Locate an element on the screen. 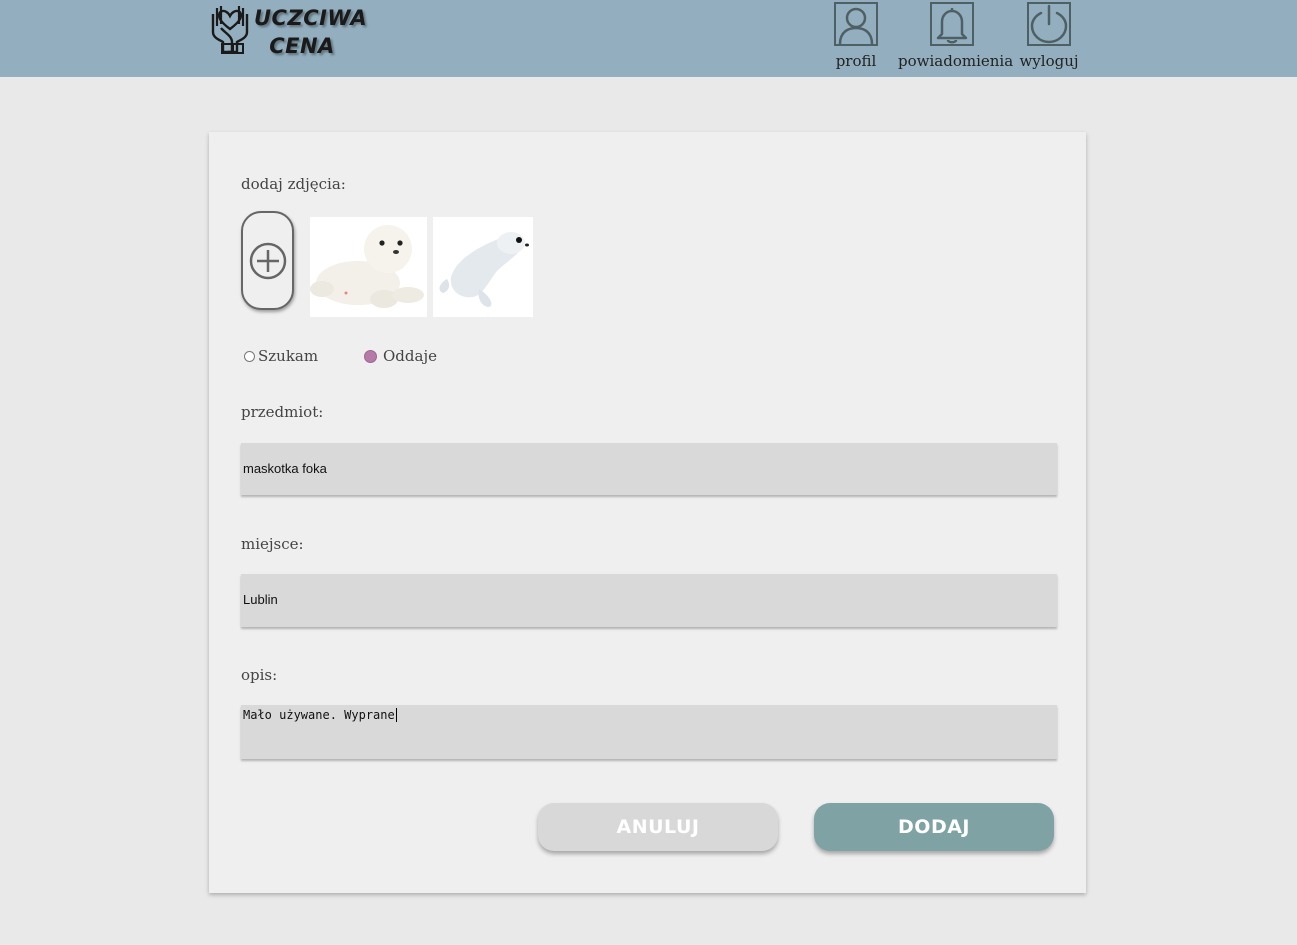  logout-icon-box is located at coordinates (1049, 24).